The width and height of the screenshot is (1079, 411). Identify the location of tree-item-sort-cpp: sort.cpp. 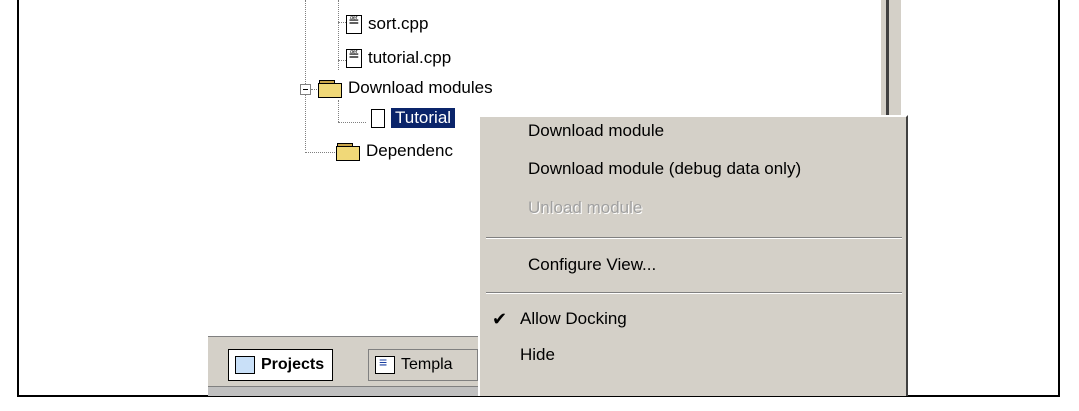
(387, 23).